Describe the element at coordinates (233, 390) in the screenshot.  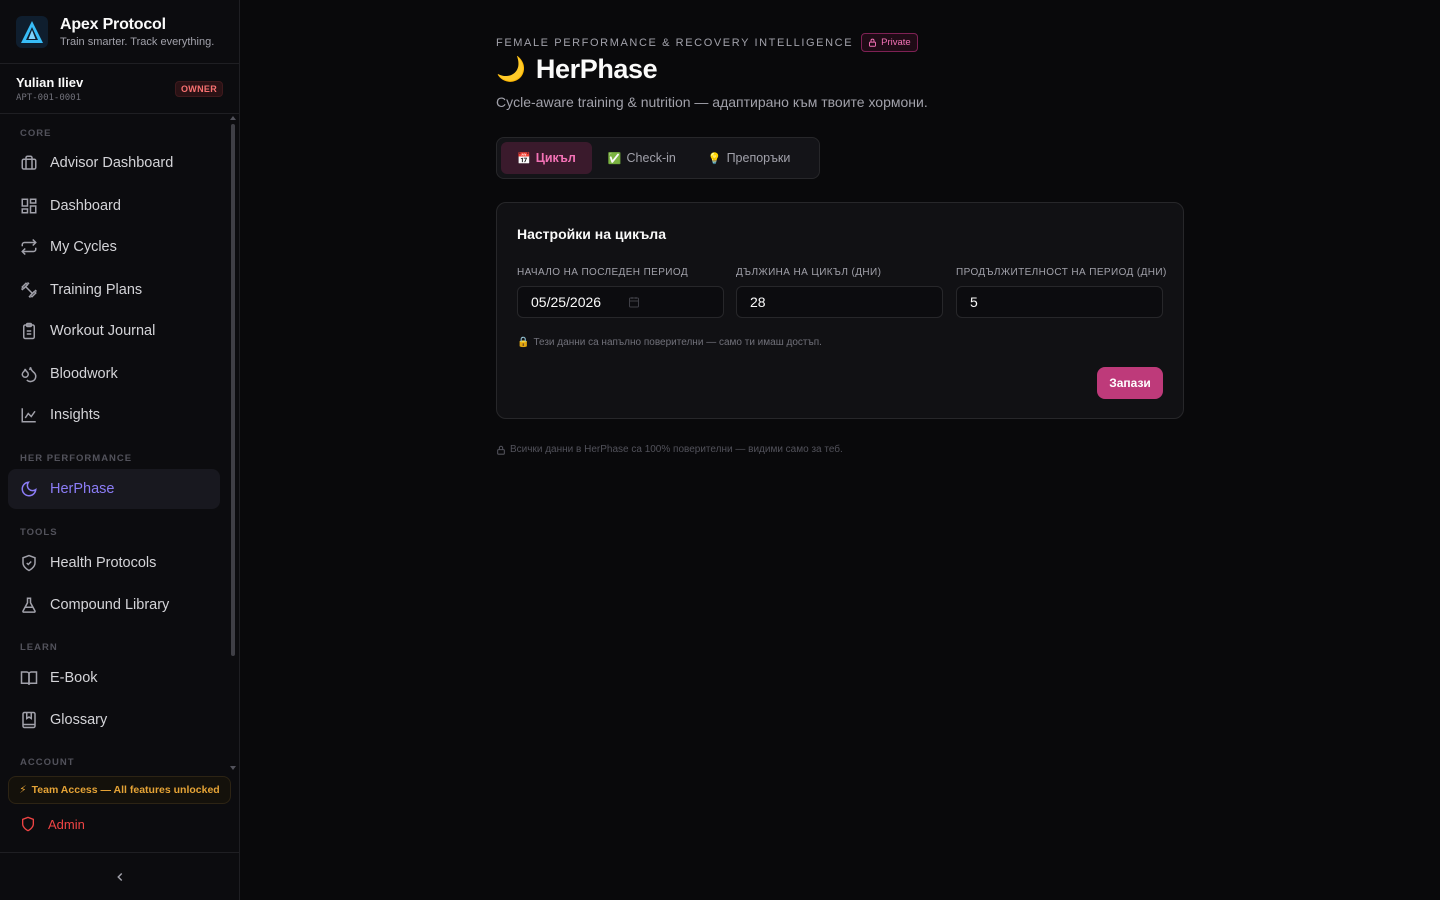
I see `sidebar-scrollbar` at that location.